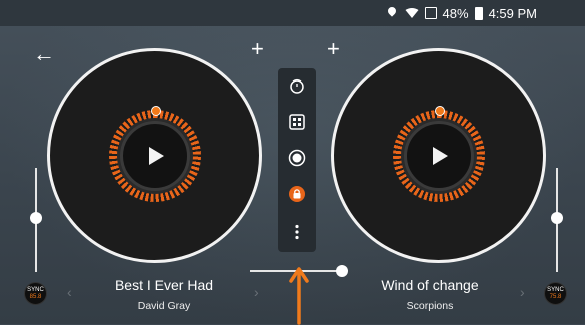  I want to click on deck-right-play-icon, so click(440, 155).